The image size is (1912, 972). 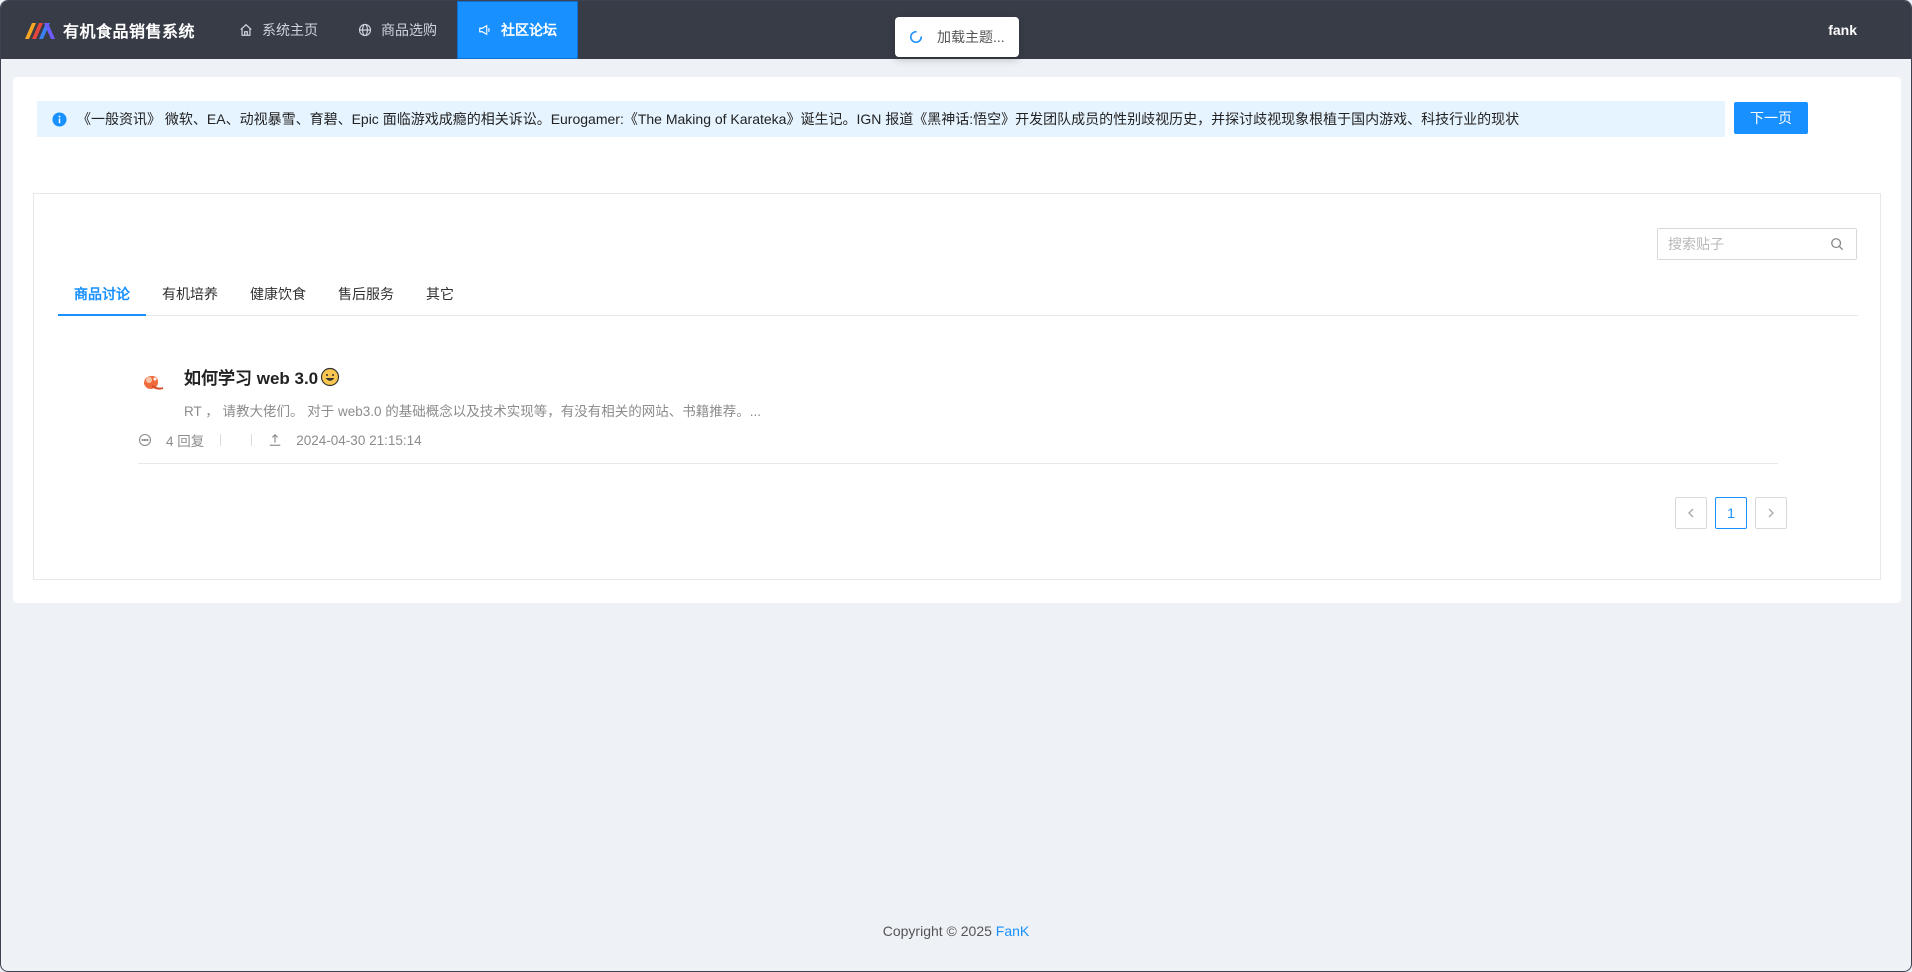 I want to click on next-notice-button: 下一页, so click(x=1771, y=118).